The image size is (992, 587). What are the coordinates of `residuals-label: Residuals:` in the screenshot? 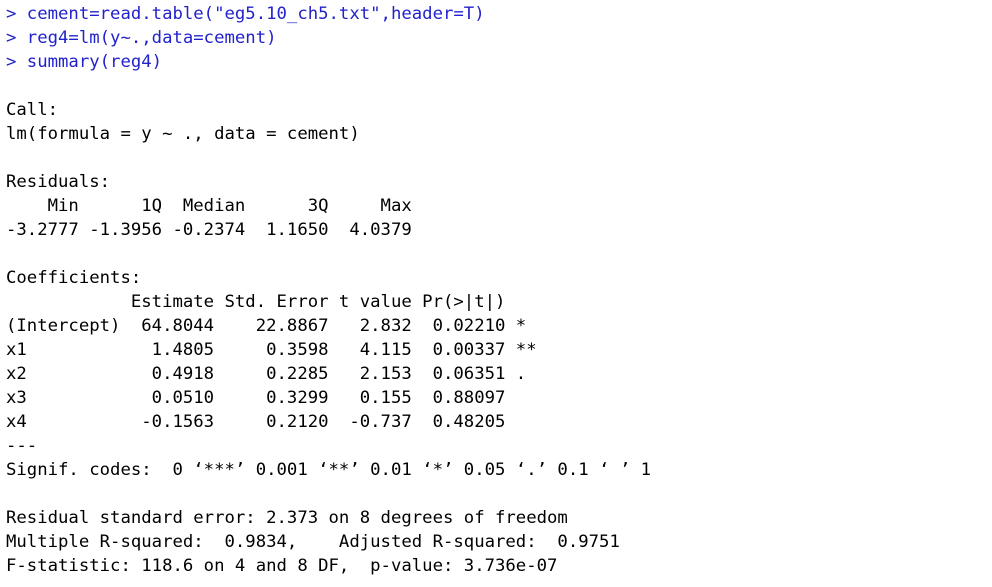 It's located at (58, 182).